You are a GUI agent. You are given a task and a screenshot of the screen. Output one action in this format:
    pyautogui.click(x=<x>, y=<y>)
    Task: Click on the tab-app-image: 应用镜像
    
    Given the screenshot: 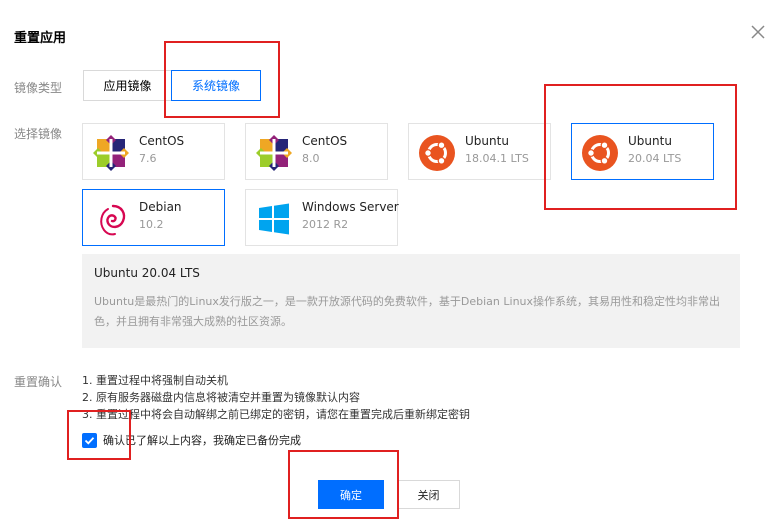 What is the action you would take?
    pyautogui.click(x=127, y=85)
    